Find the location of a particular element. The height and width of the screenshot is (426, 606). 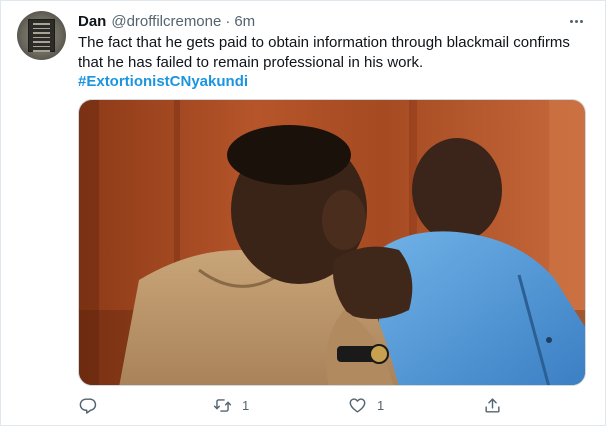

like-button: 1 is located at coordinates (366, 405).